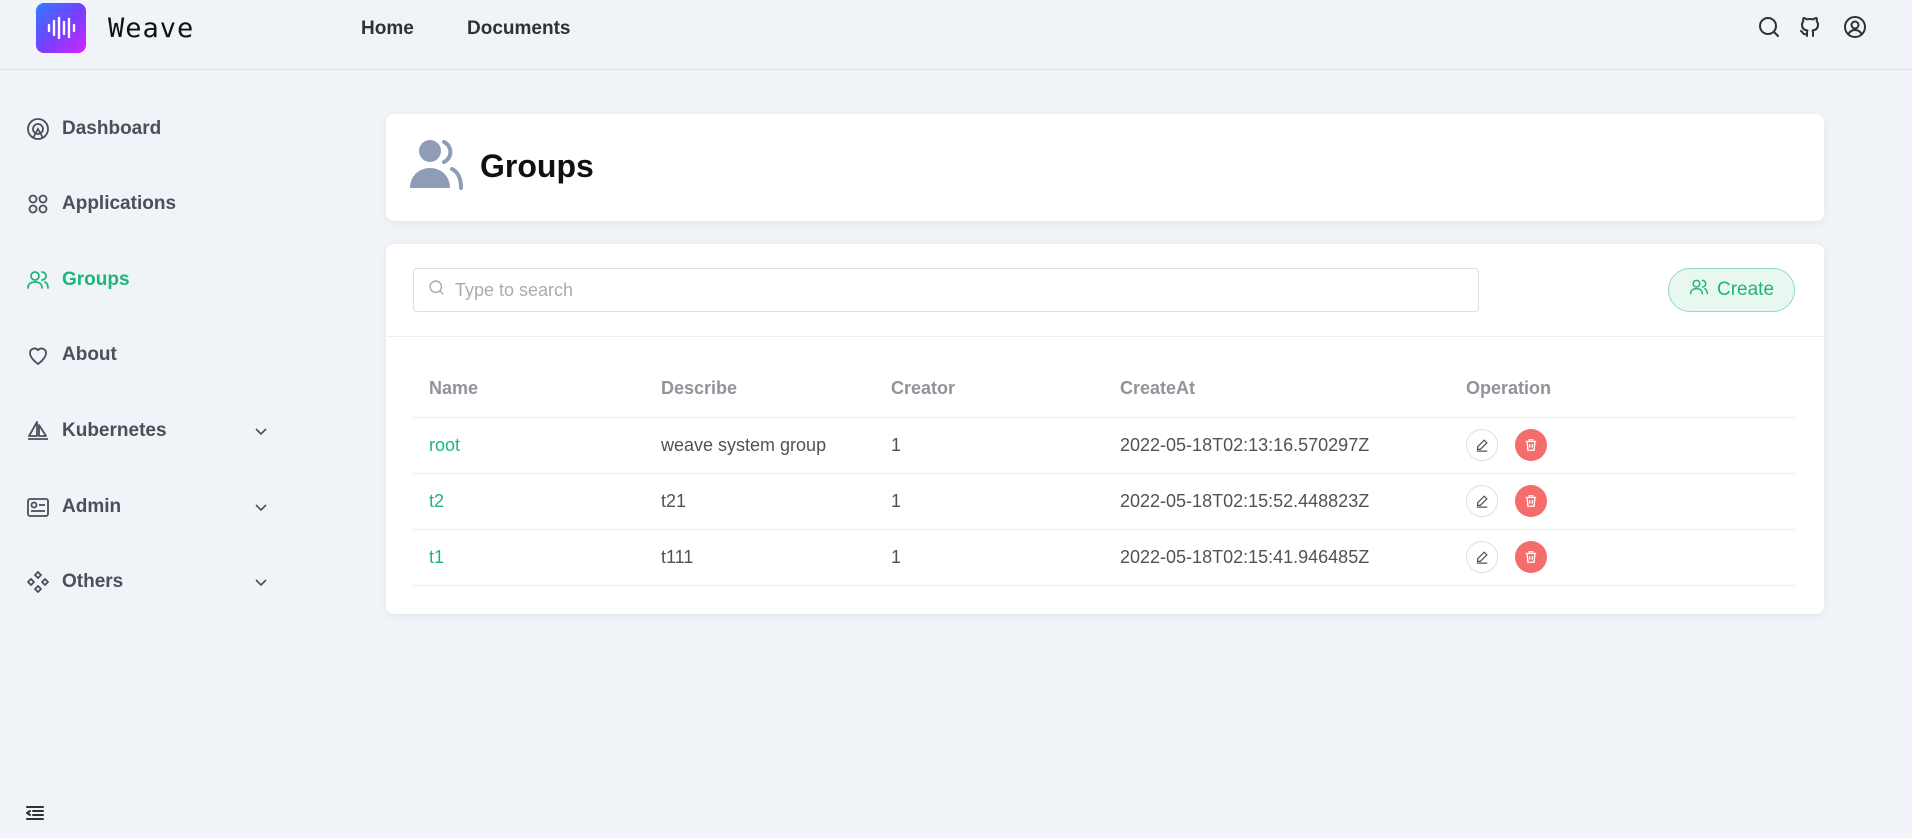 The width and height of the screenshot is (1912, 838). I want to click on app-logo, so click(61, 28).